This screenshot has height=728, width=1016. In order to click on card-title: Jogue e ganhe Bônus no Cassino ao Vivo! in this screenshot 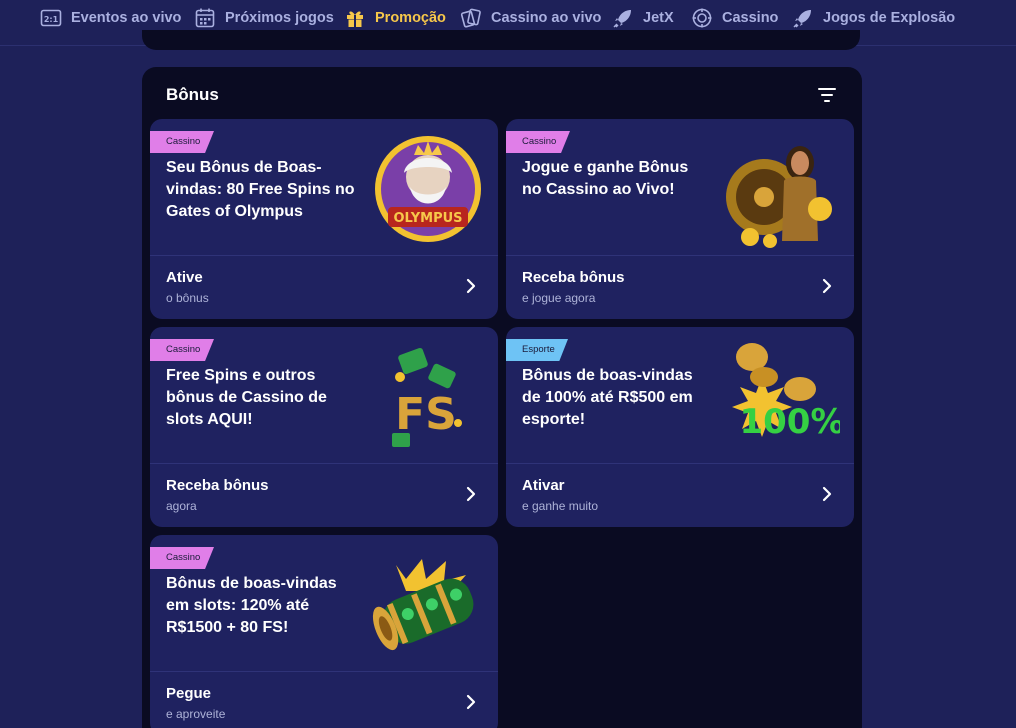, I will do `click(605, 178)`.